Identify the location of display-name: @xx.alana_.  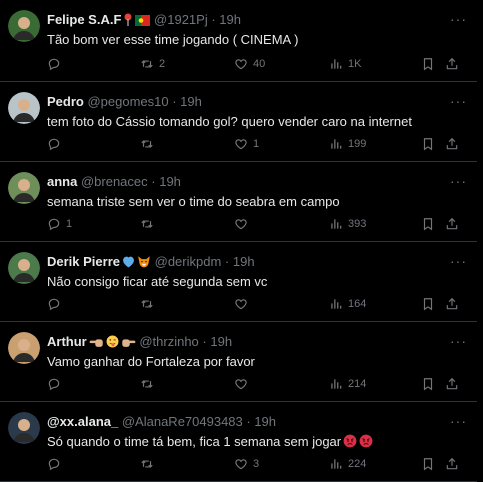
(82, 421).